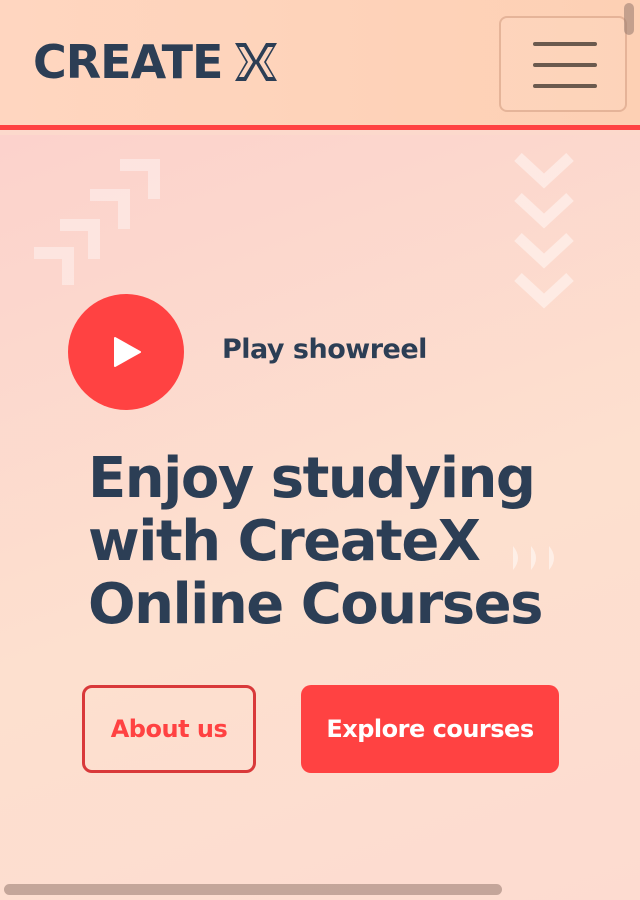 The width and height of the screenshot is (640, 900). I want to click on logo-text: CREATE, so click(128, 62).